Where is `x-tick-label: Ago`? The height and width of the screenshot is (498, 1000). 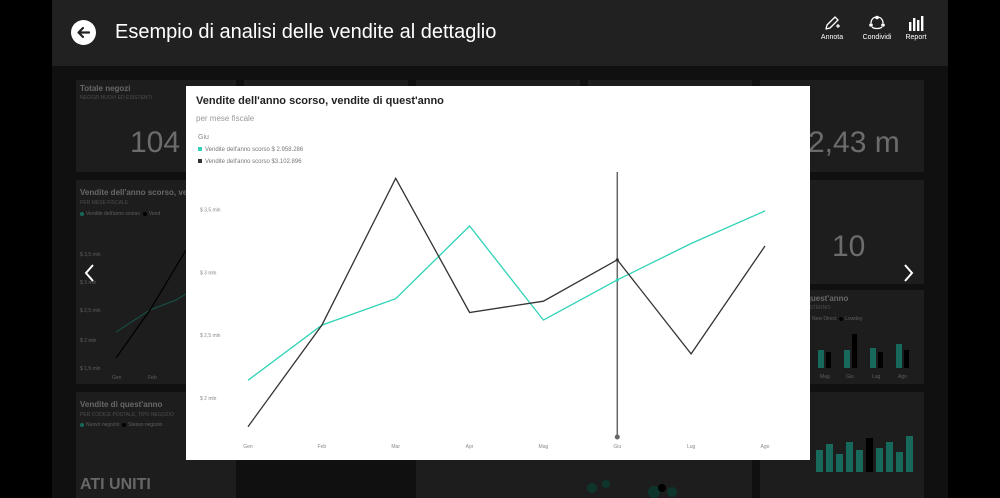
x-tick-label: Ago is located at coordinates (765, 447).